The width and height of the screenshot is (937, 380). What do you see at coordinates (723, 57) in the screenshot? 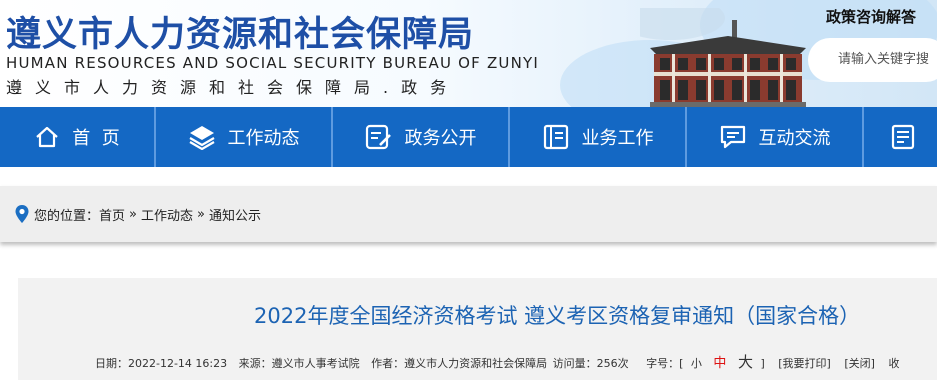
I see `building-illustration` at bounding box center [723, 57].